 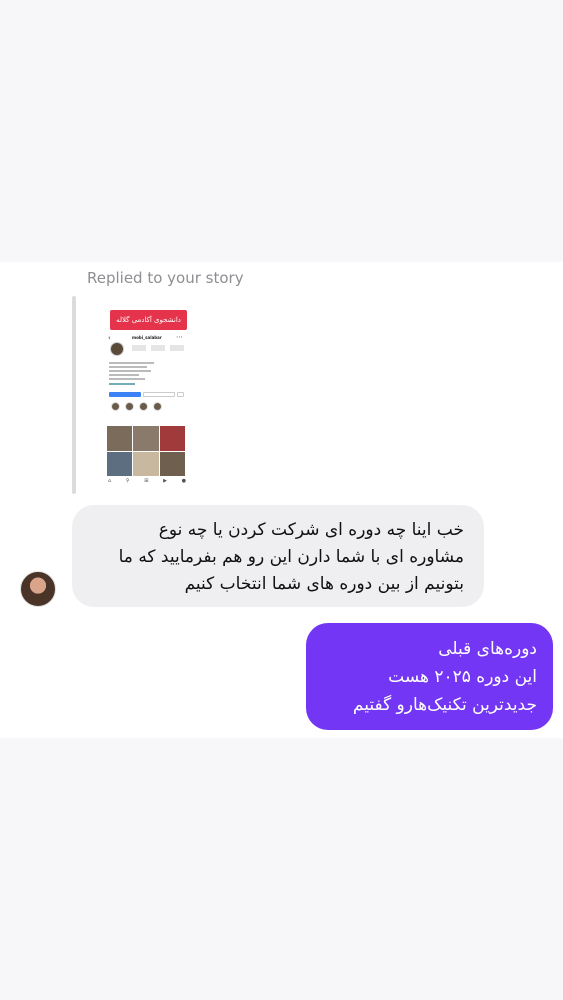 I want to click on bottom-nav: ⌂ ⚲ ⊞ ▶ ●, so click(x=147, y=481).